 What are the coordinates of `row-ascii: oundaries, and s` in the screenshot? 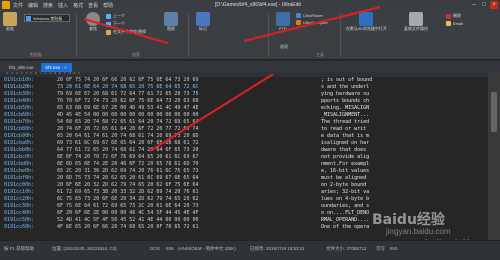 It's located at (342, 206).